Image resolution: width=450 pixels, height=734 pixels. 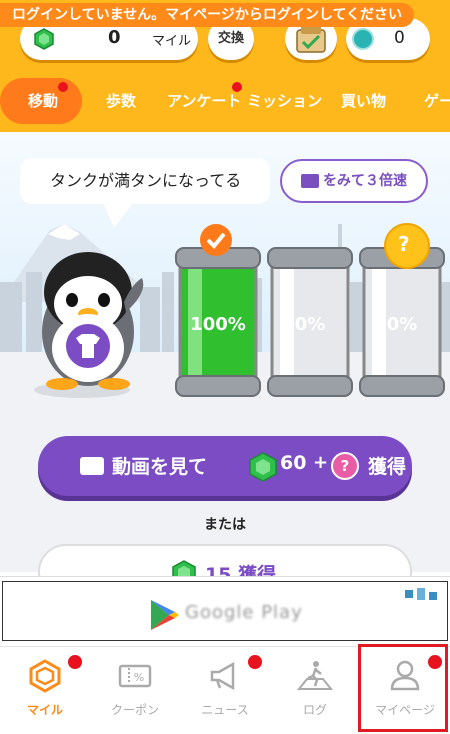 I want to click on coupon-icon: %, so click(x=135, y=676).